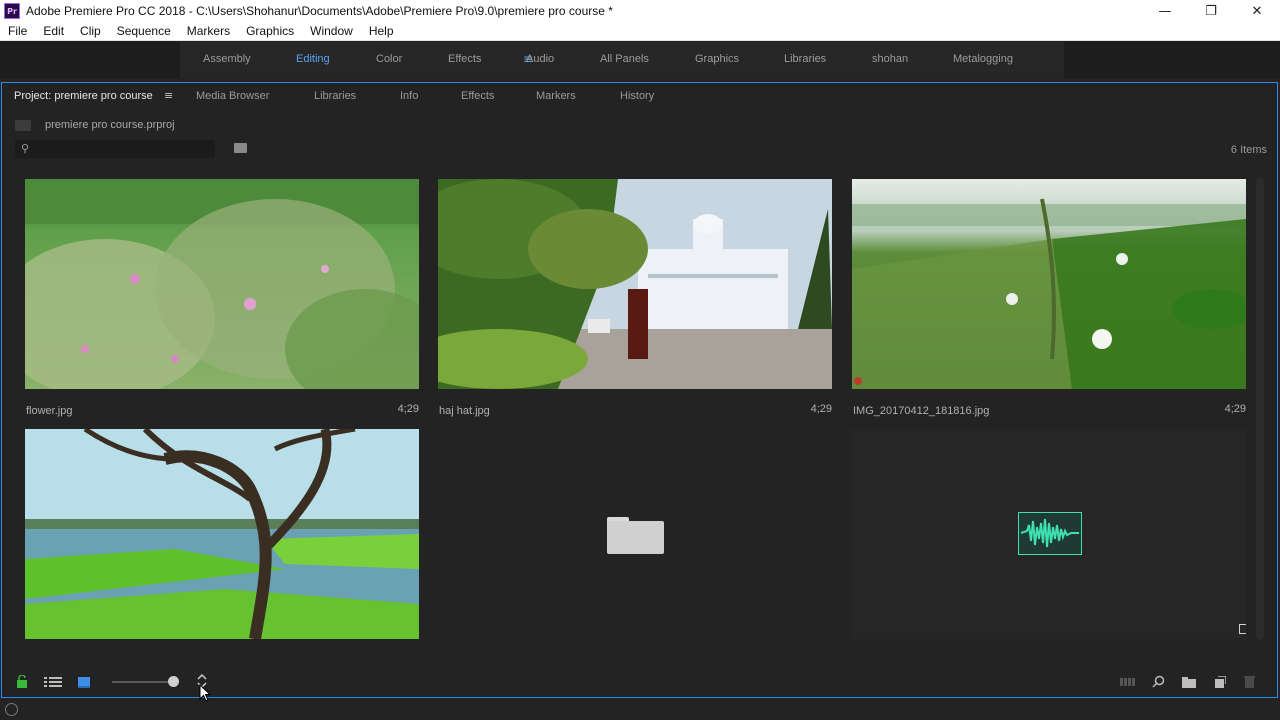 The height and width of the screenshot is (720, 1280). I want to click on breadcrumb: premiere pro course.prproj, so click(95, 125).